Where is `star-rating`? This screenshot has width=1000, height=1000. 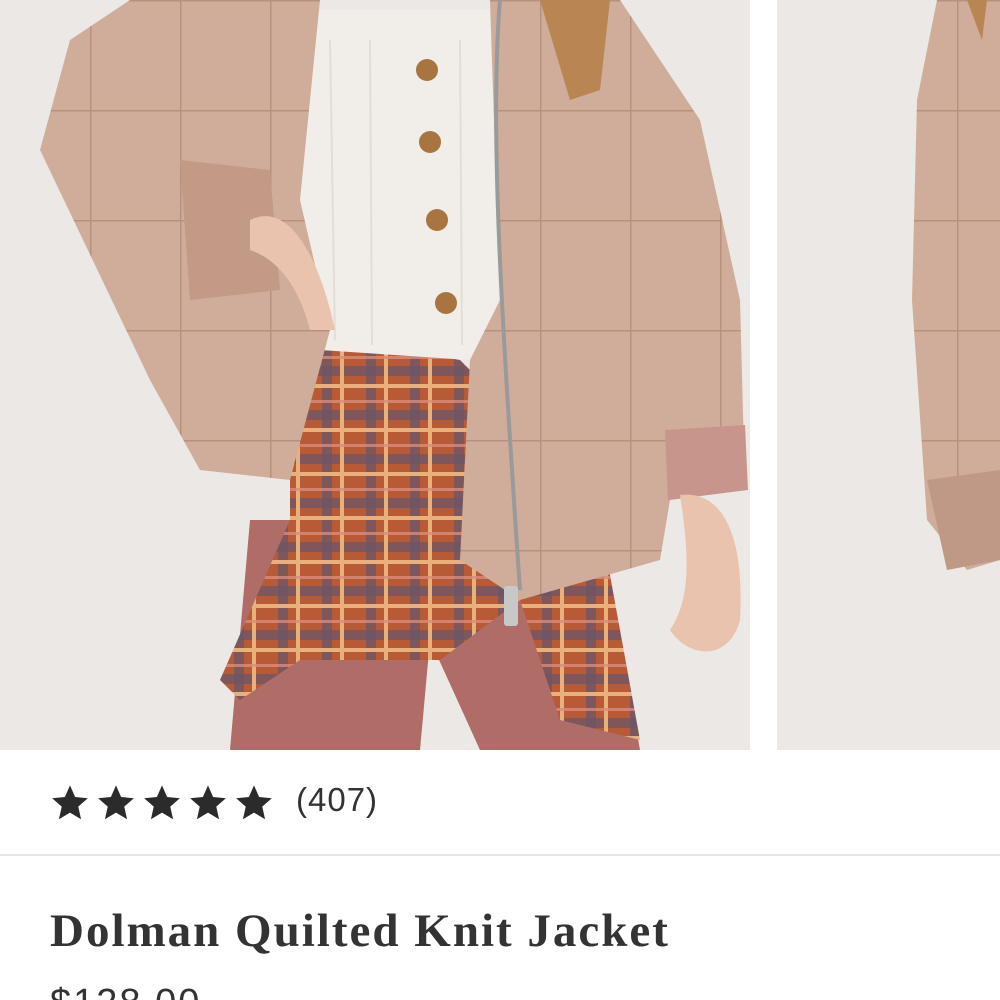
star-rating is located at coordinates (162, 803).